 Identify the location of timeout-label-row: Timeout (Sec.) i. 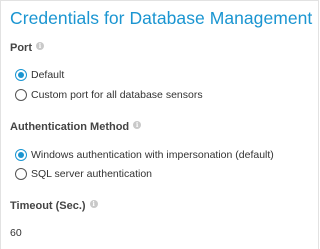
(54, 206).